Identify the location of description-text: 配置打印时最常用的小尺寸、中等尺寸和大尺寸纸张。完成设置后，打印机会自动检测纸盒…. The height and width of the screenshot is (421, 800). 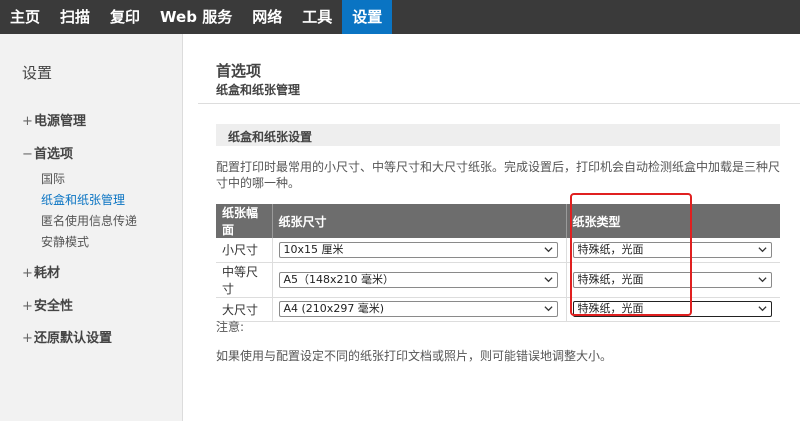
(498, 175).